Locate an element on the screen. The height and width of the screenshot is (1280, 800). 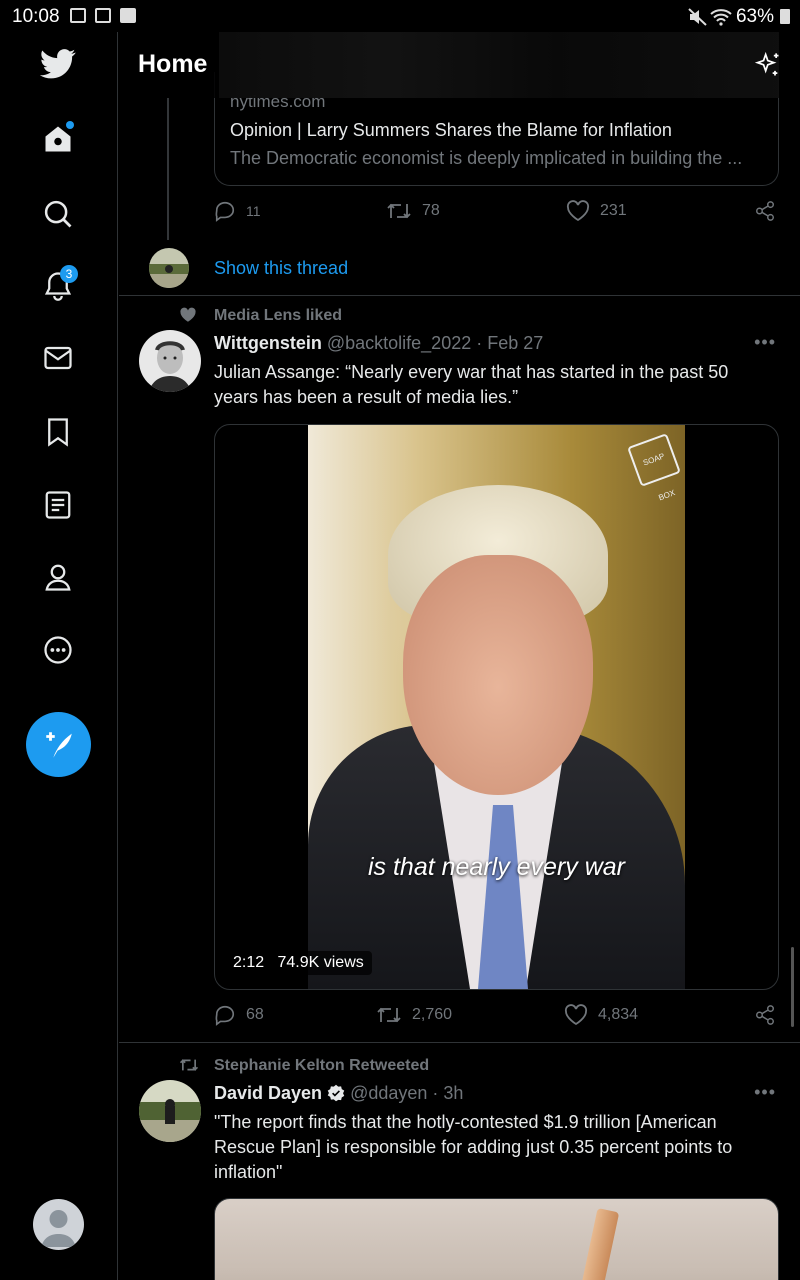
account-avatar is located at coordinates (58, 1224).